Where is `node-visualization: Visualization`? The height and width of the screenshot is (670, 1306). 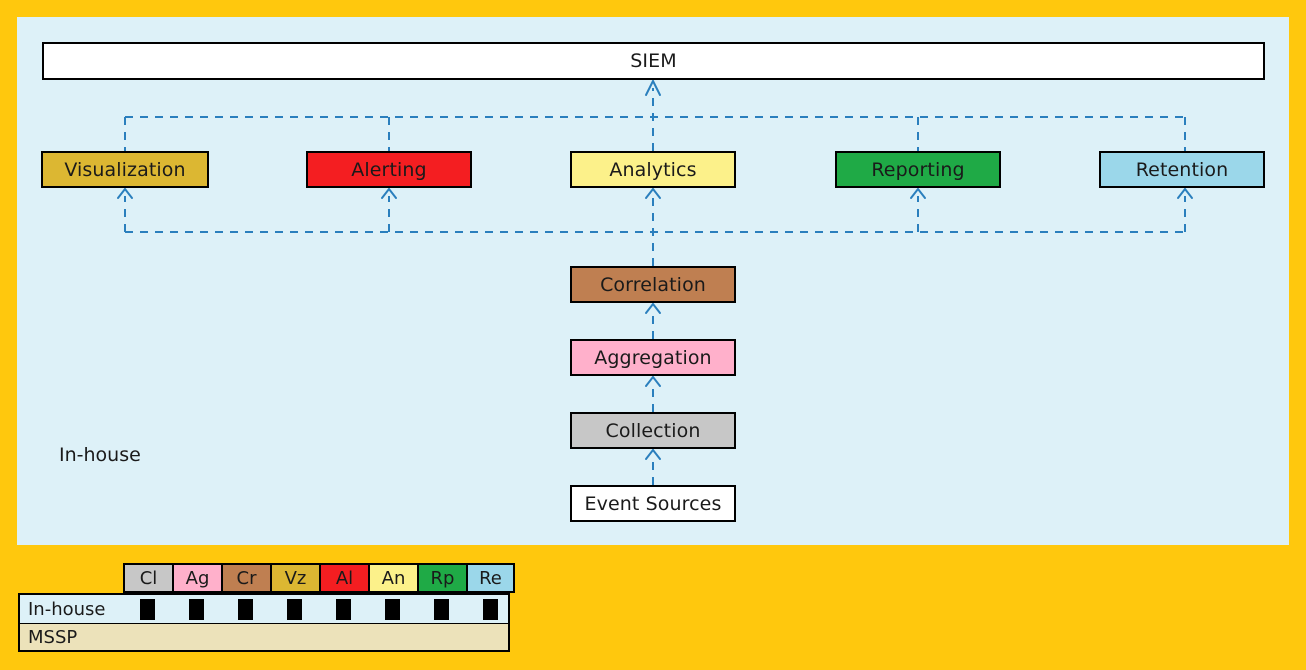 node-visualization: Visualization is located at coordinates (125, 169).